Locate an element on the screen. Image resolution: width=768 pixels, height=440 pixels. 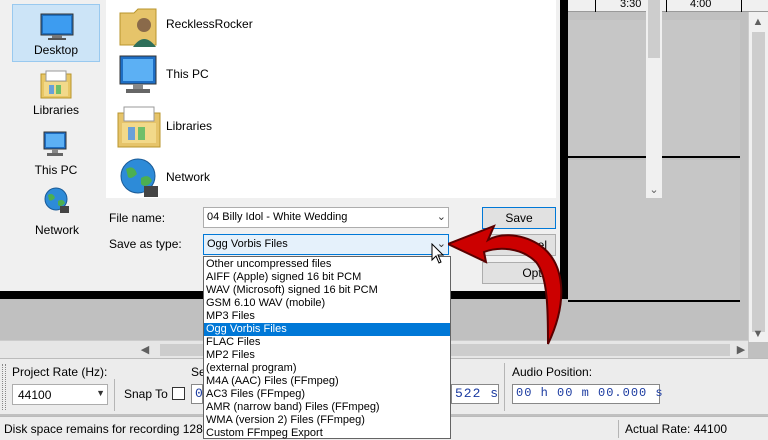
scroll-down-icon: ▼ is located at coordinates (758, 334).